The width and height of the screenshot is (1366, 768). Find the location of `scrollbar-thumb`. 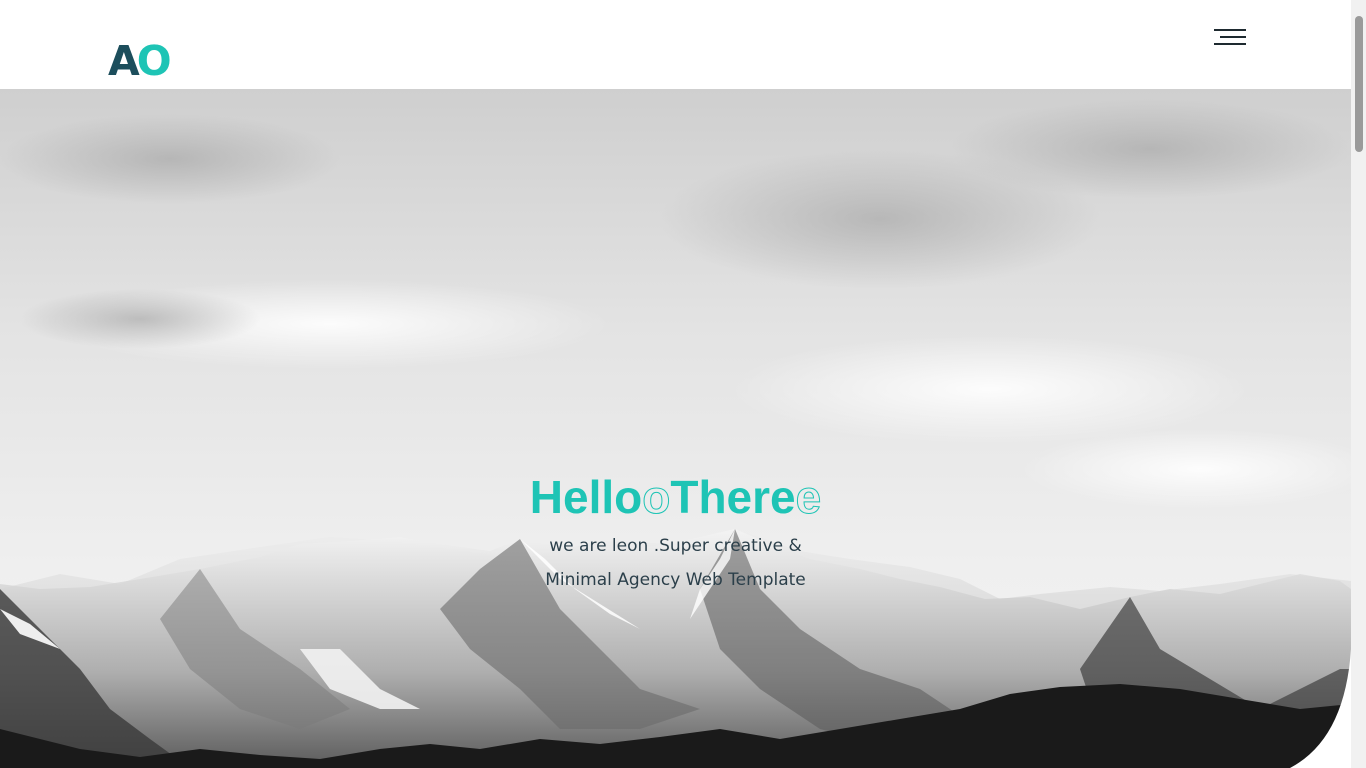

scrollbar-thumb is located at coordinates (1359, 84).